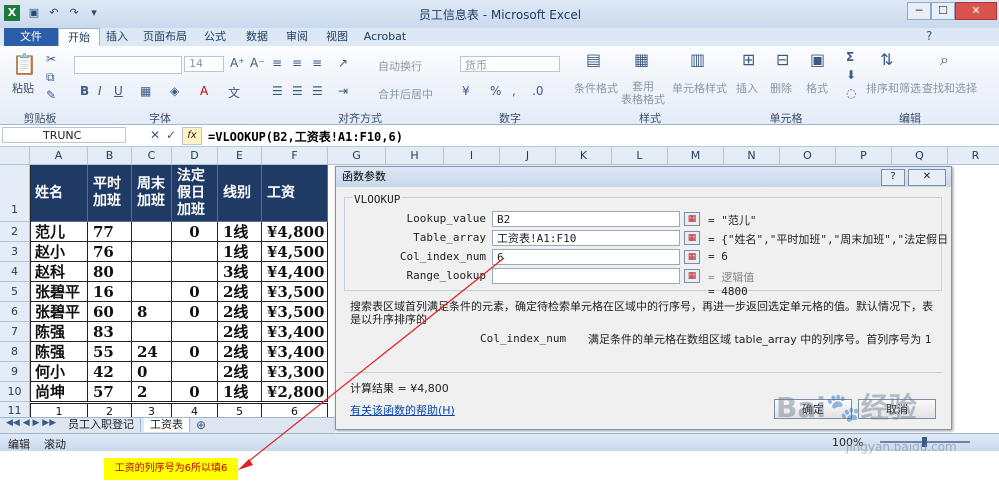 This screenshot has width=999, height=484. I want to click on watermark-url: jingyan.baidu.com, so click(901, 447).